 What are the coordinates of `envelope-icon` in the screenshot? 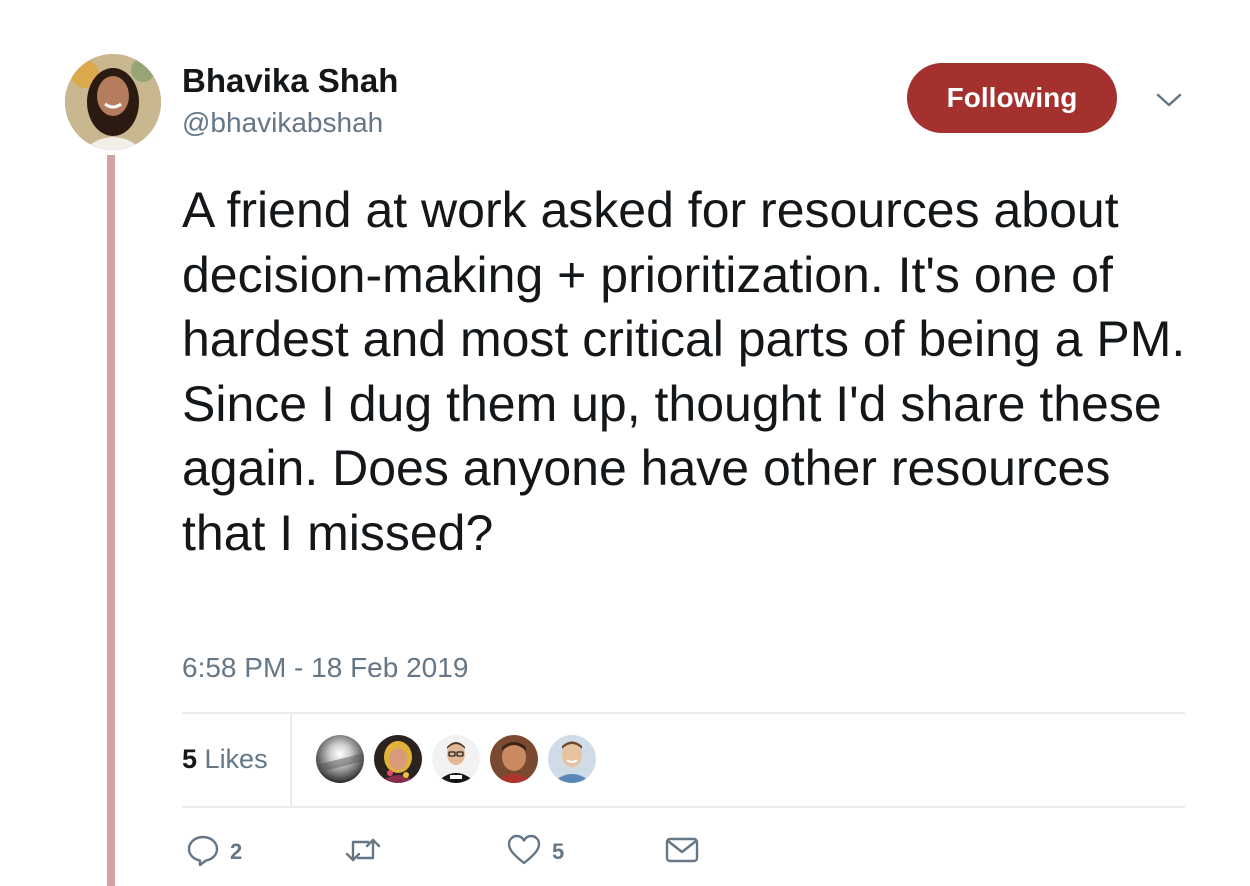 It's located at (682, 852).